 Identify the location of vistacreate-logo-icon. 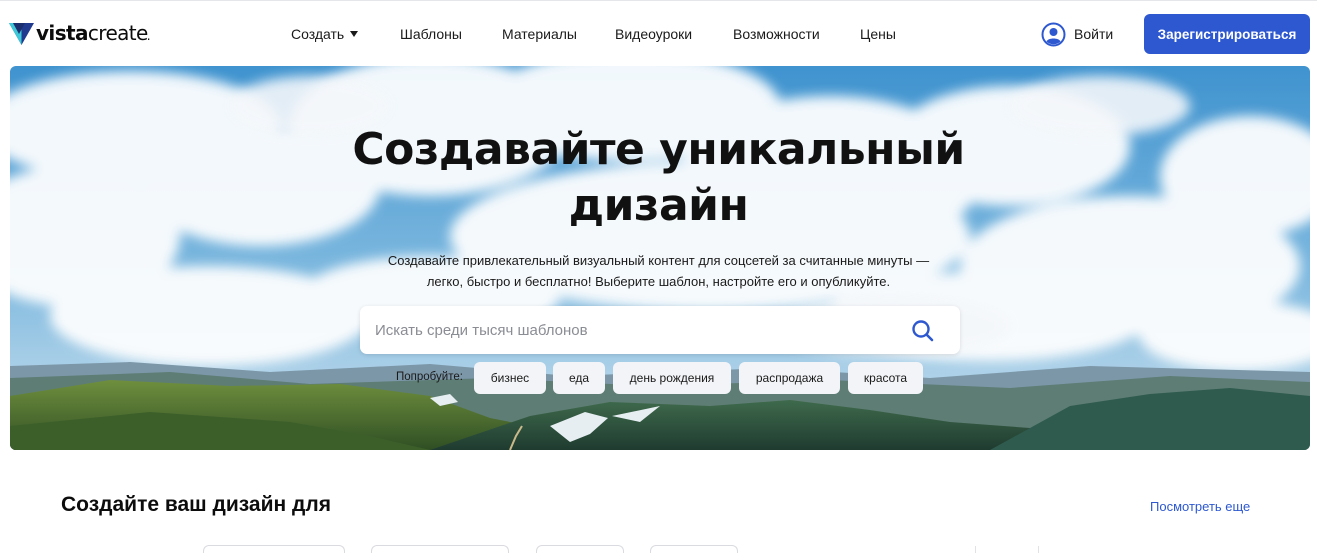
(21, 34).